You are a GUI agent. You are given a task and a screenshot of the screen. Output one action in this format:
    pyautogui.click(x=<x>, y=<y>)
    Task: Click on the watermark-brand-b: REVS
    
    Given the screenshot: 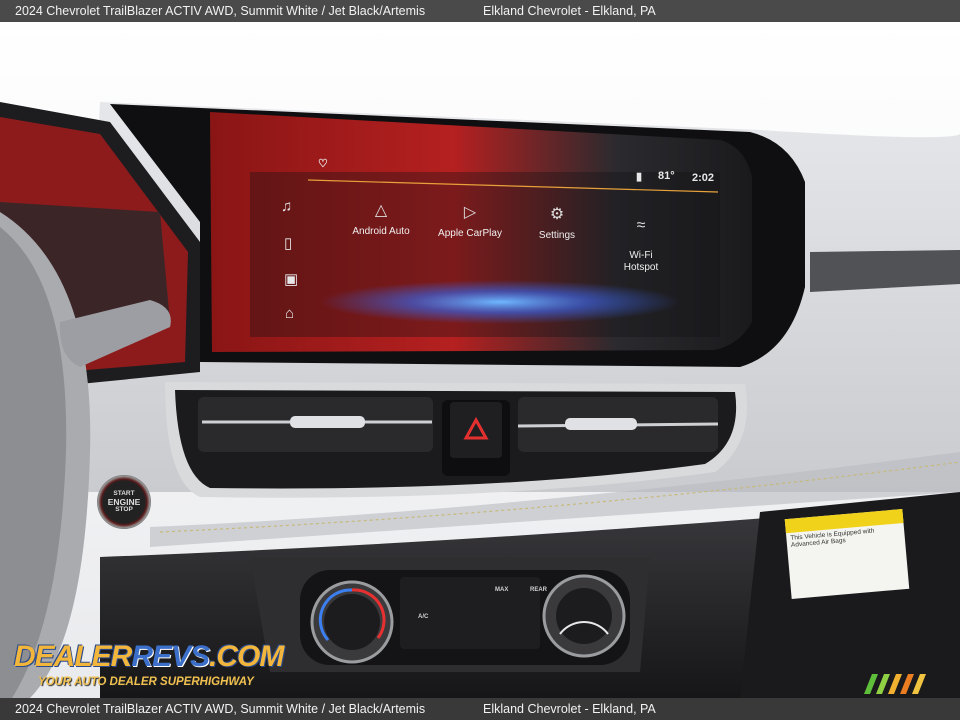 What is the action you would take?
    pyautogui.click(x=170, y=656)
    